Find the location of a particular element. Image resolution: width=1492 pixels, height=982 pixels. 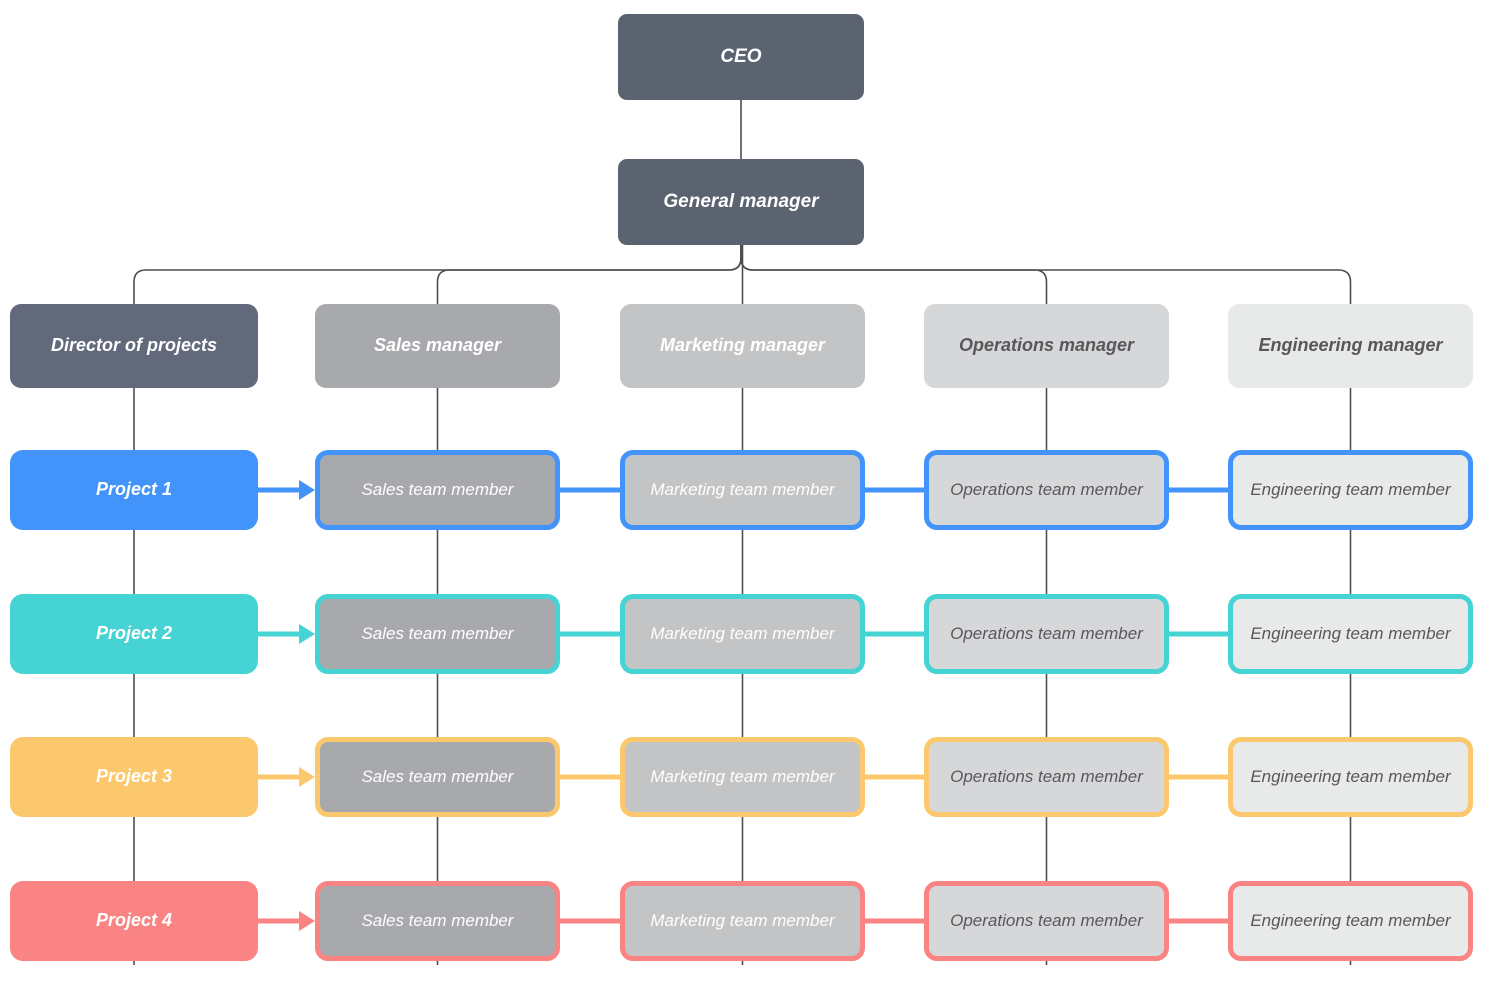

arrowhead-project-4-to-sales is located at coordinates (307, 921).